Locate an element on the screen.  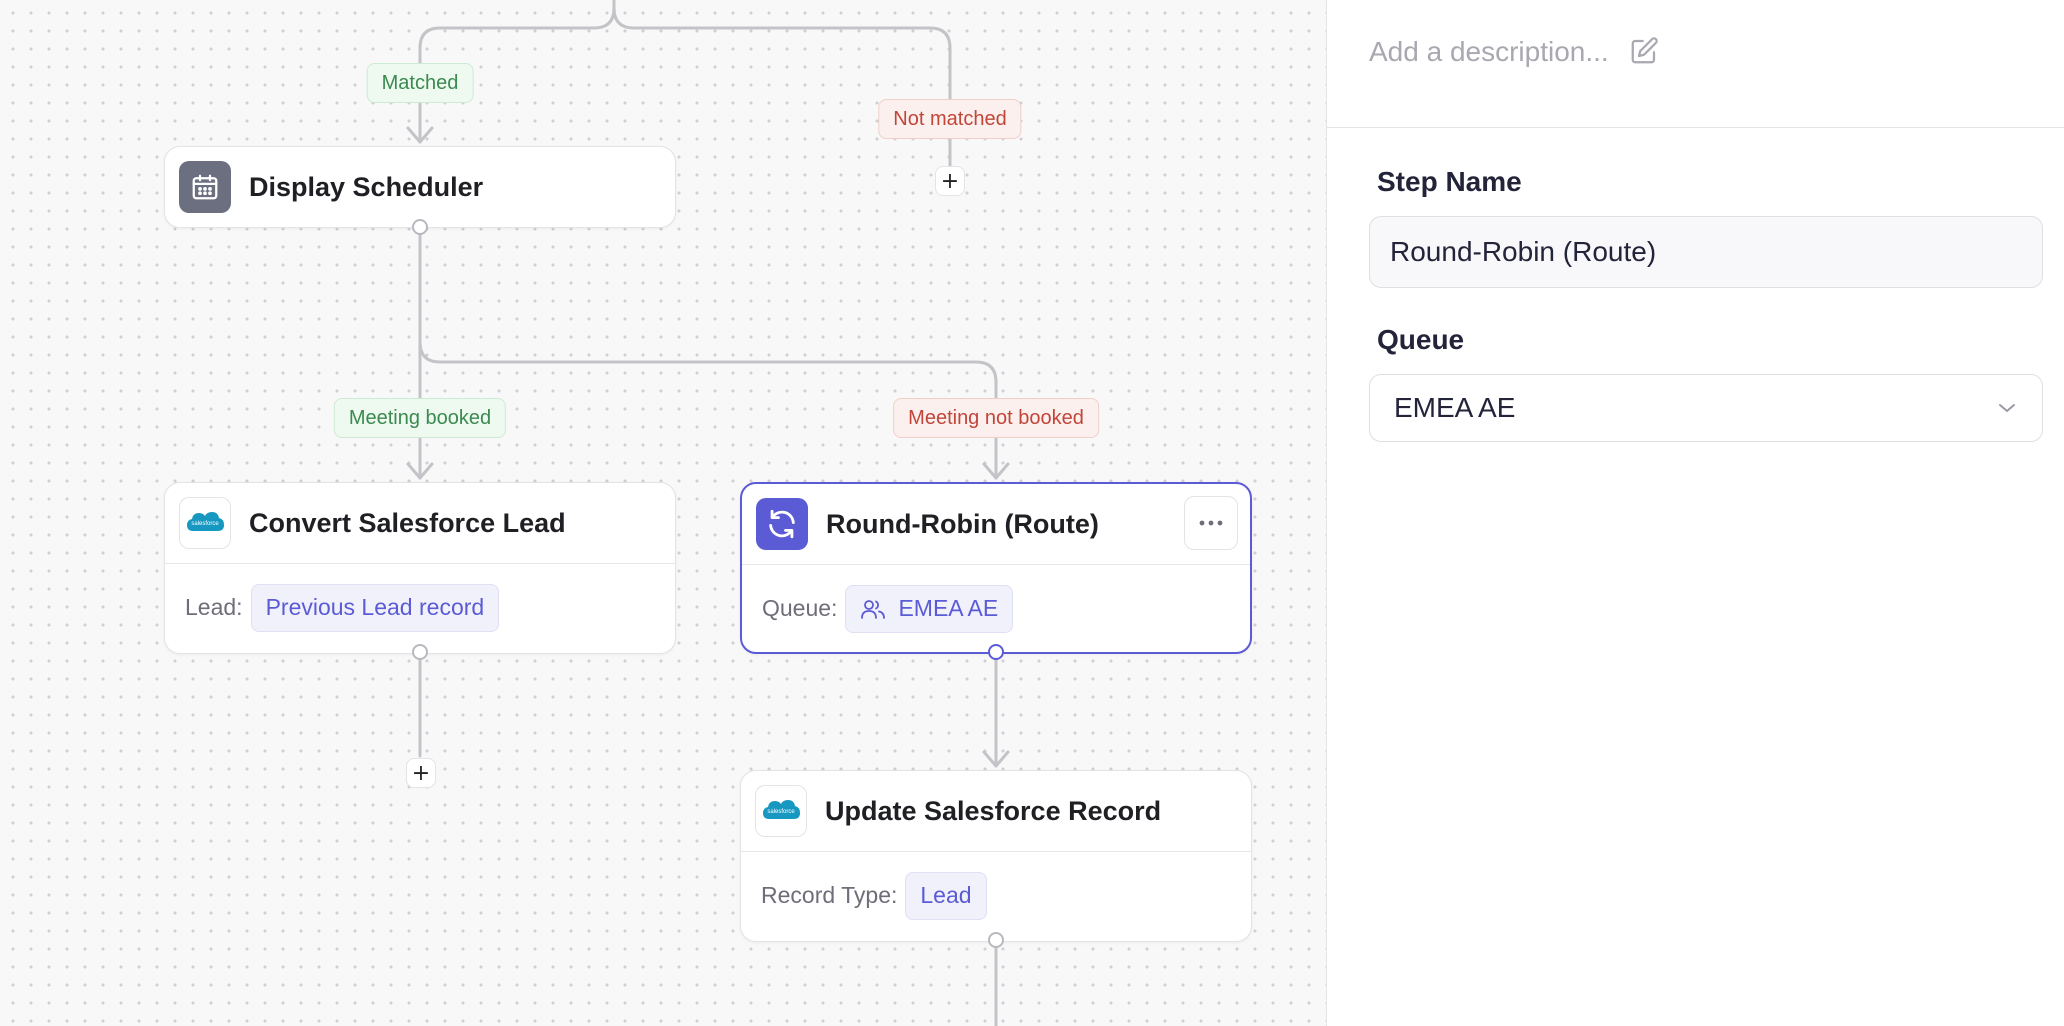
node-handle-convert-lead is located at coordinates (420, 652).